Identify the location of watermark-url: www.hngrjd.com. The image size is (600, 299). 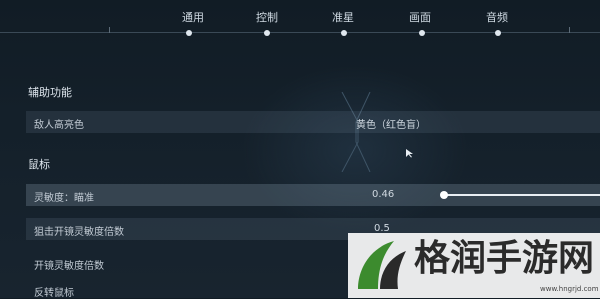
(569, 289).